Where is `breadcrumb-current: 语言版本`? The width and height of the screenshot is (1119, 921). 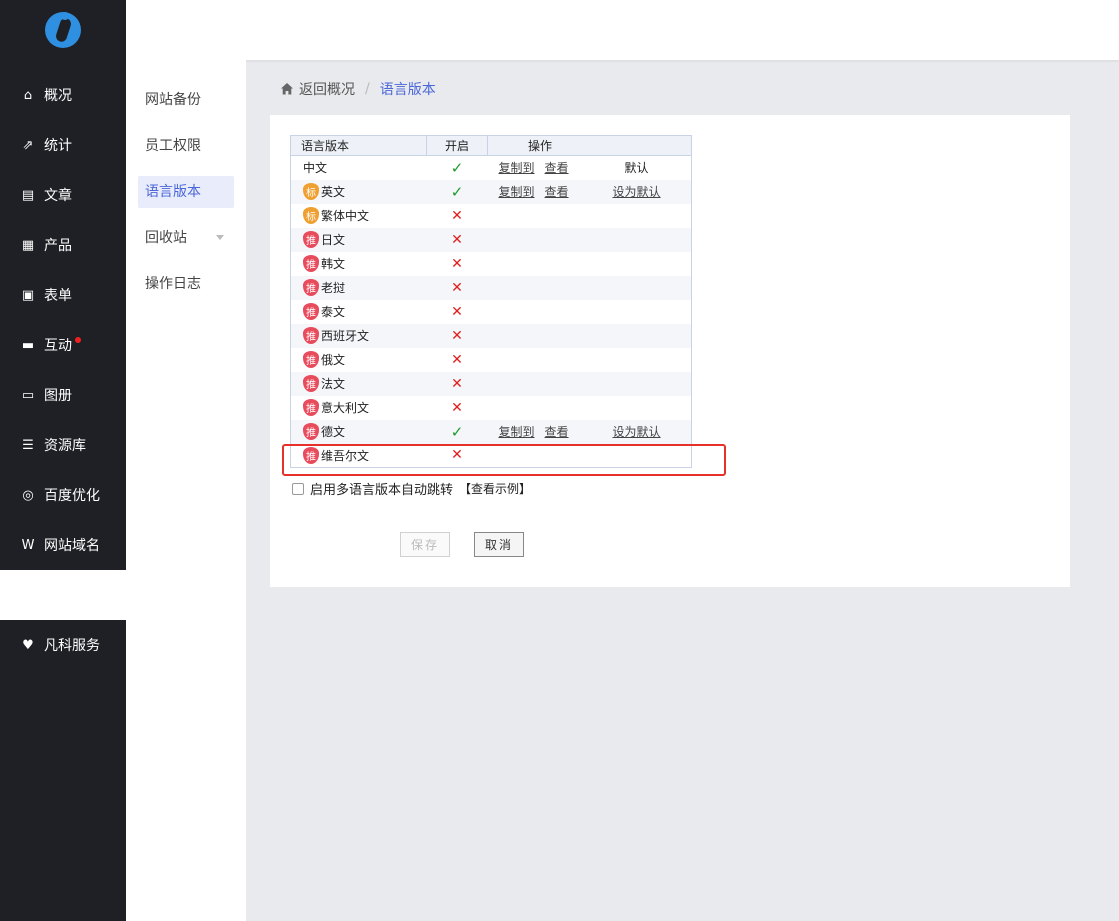 breadcrumb-current: 语言版本 is located at coordinates (407, 90).